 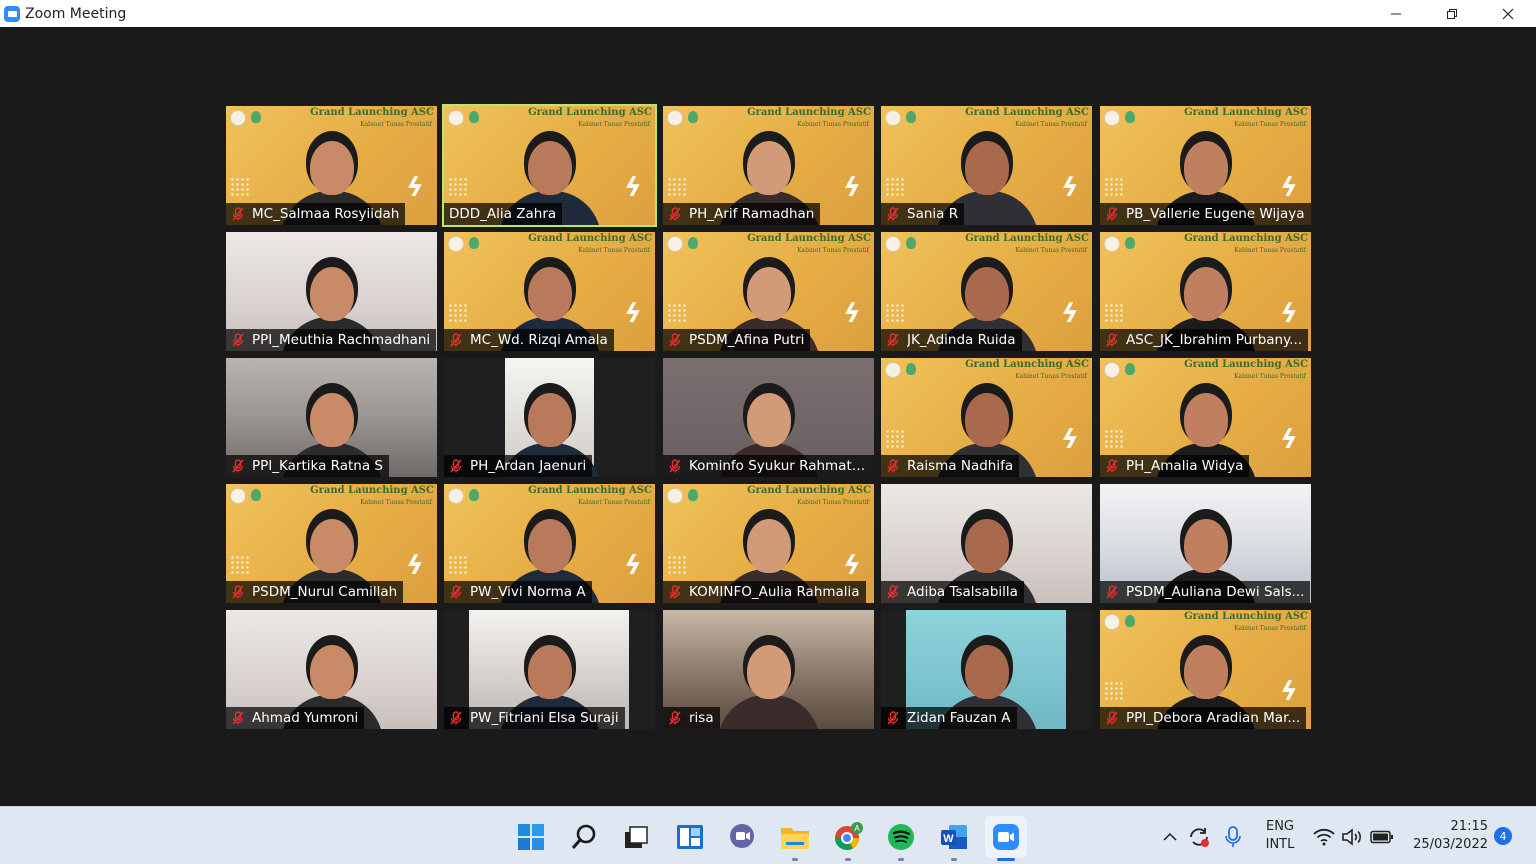 I want to click on search-button, so click(x=584, y=837).